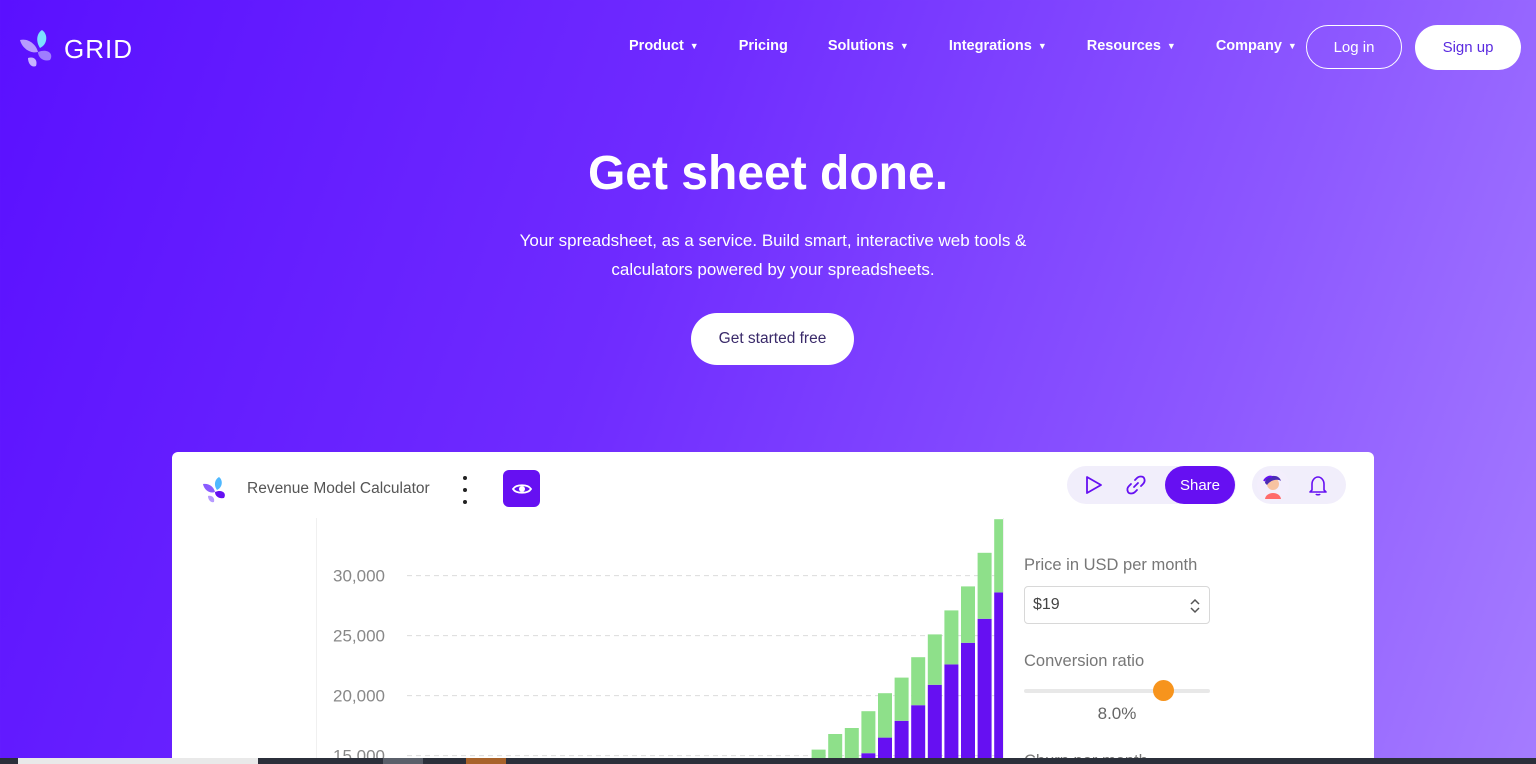  What do you see at coordinates (768, 761) in the screenshot?
I see `os-taskbar` at bounding box center [768, 761].